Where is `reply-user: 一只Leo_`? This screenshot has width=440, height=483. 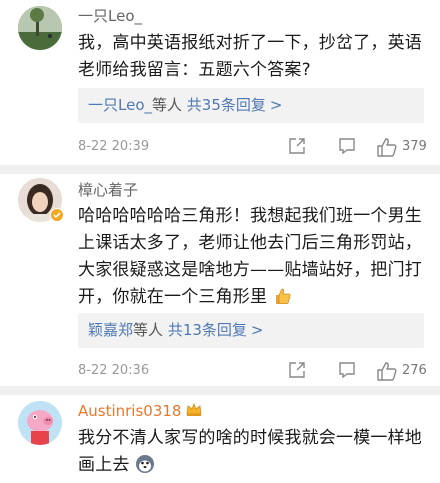 reply-user: 一只Leo_ is located at coordinates (120, 105).